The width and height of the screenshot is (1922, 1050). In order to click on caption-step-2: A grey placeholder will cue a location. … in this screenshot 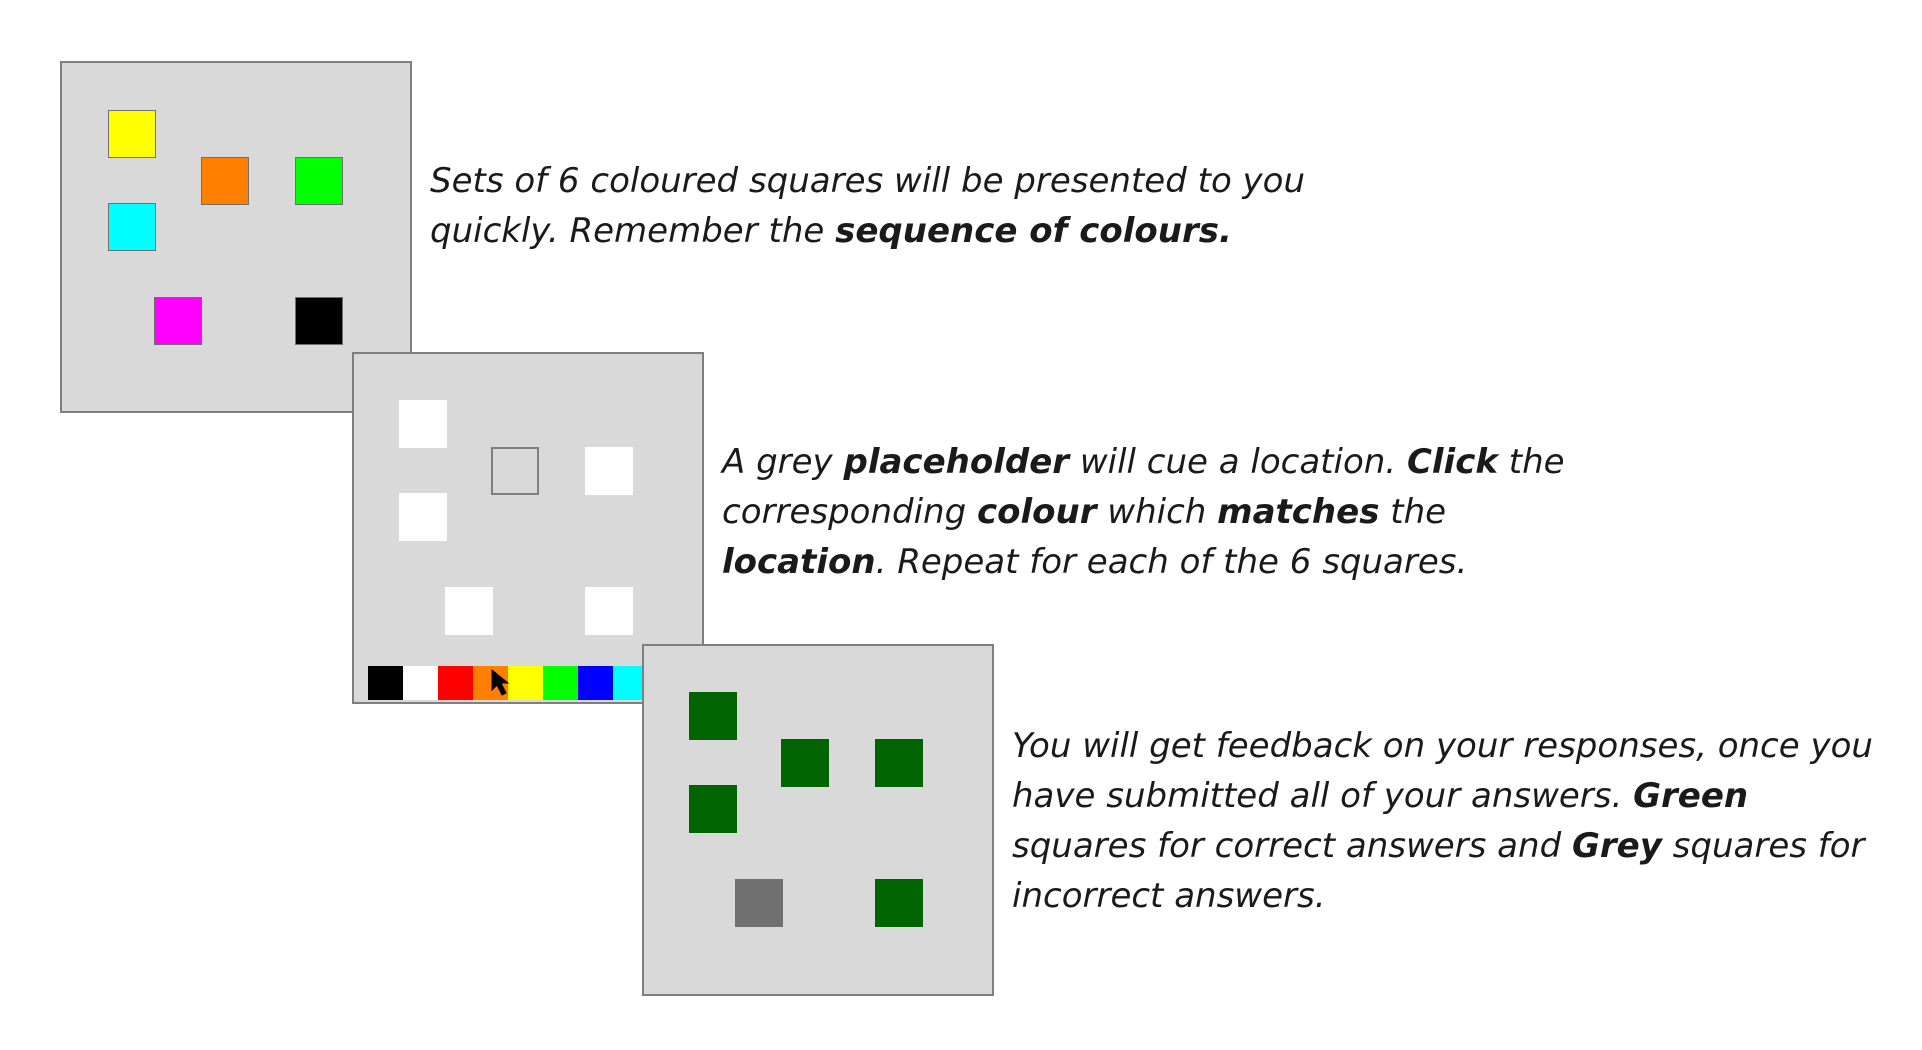, I will do `click(1143, 512)`.